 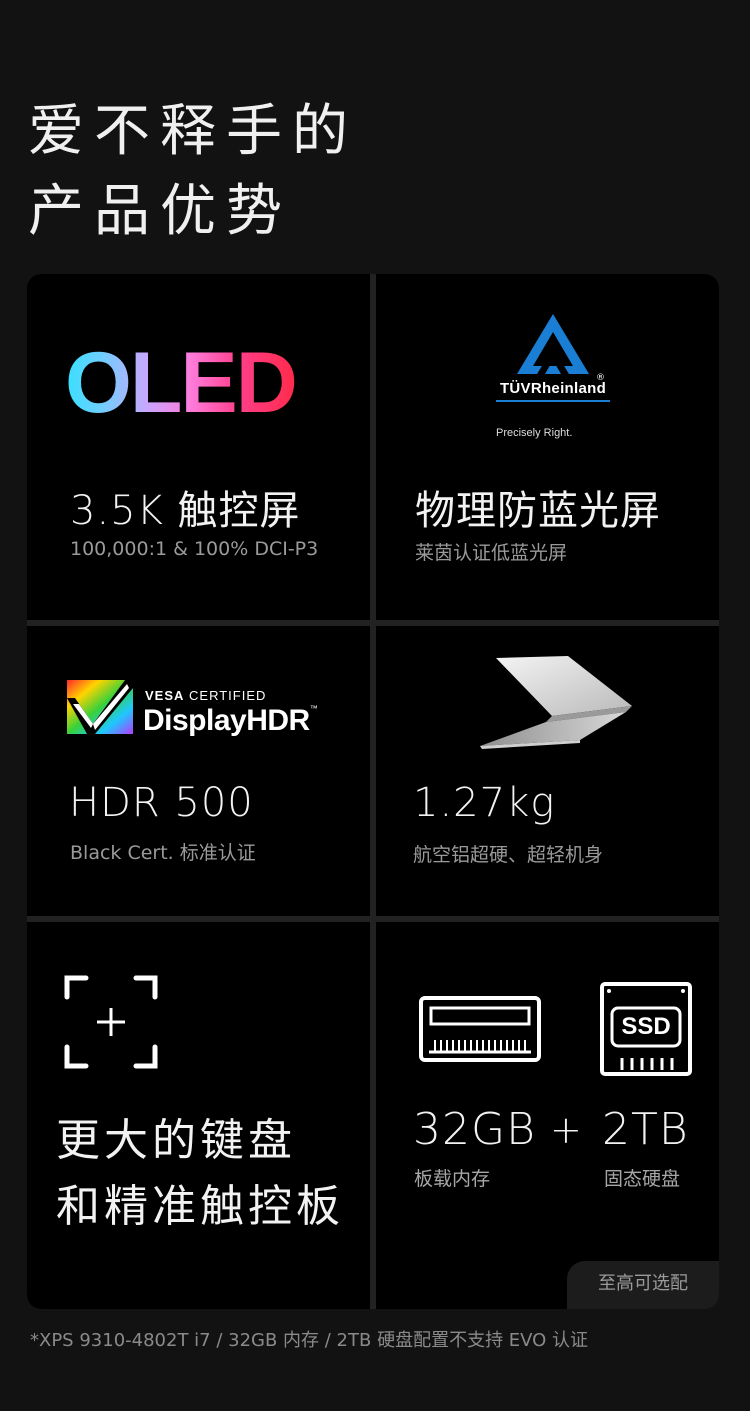 What do you see at coordinates (553, 401) in the screenshot?
I see `tuv-underline` at bounding box center [553, 401].